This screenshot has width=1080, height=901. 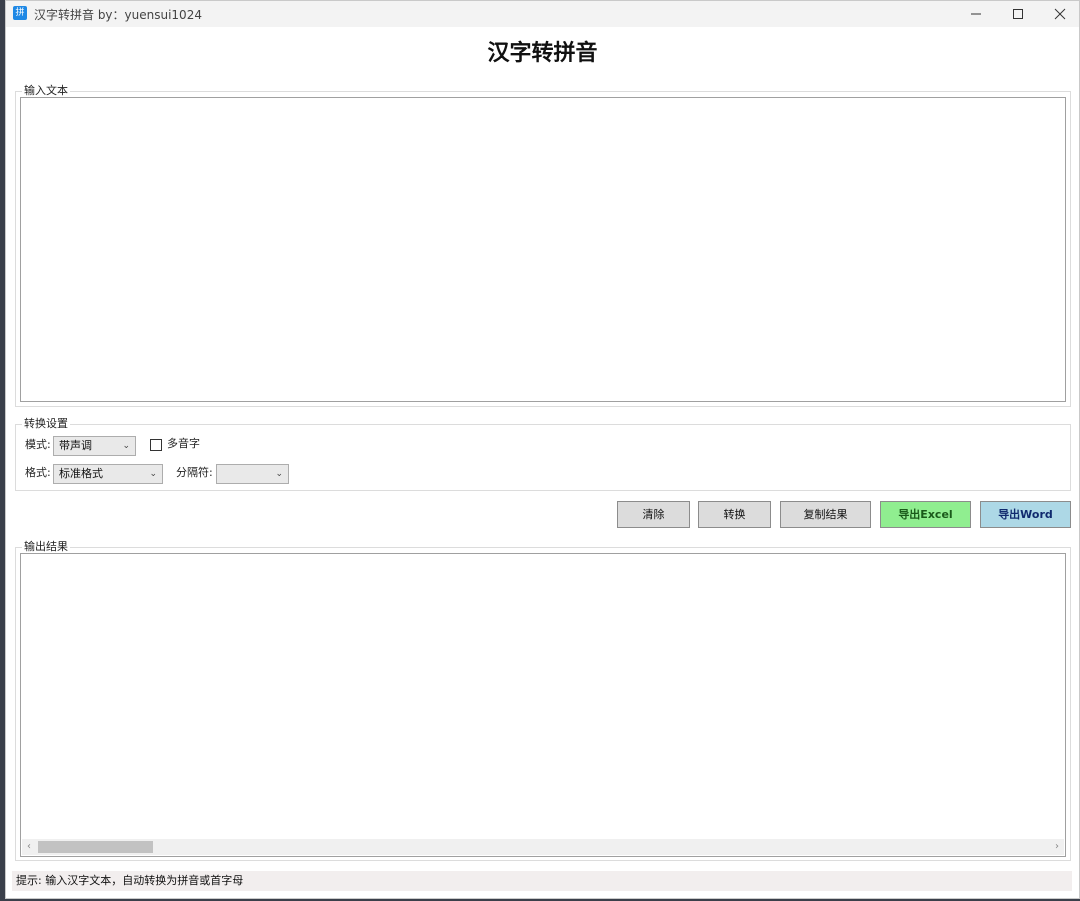 I want to click on app-icon: 拼, so click(x=20, y=13).